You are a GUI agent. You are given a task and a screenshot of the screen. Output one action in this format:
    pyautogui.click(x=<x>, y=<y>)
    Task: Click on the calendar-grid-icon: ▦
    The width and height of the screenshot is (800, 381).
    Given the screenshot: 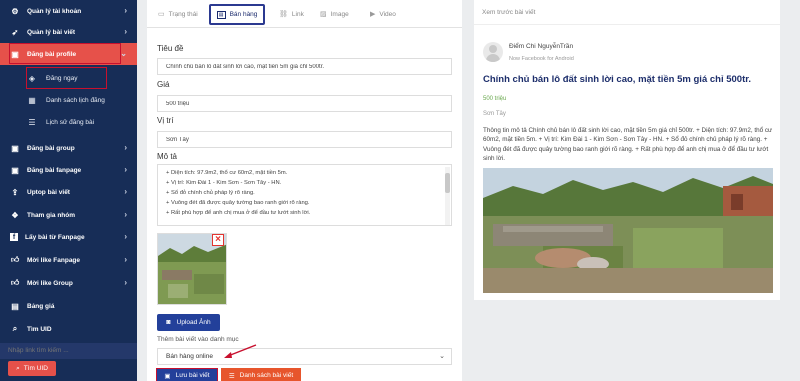 What is the action you would take?
    pyautogui.click(x=32, y=100)
    